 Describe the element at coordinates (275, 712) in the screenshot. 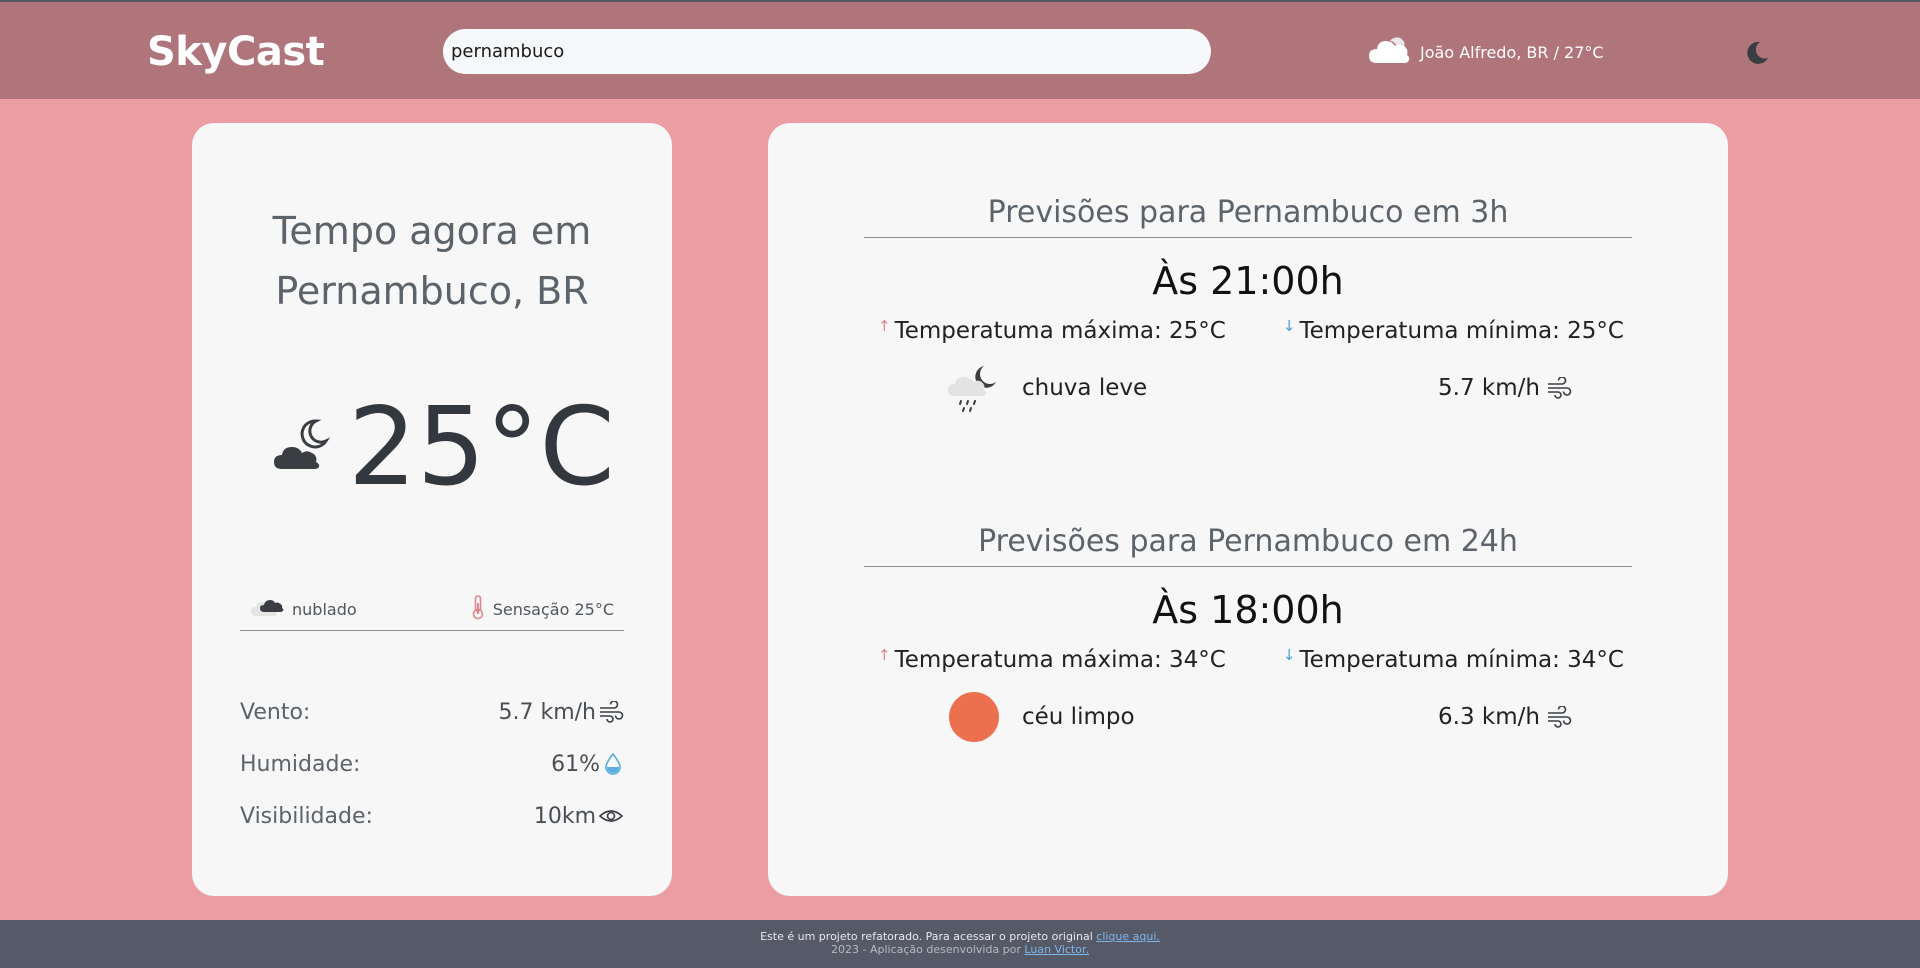

I see `stat-label: Vento:` at that location.